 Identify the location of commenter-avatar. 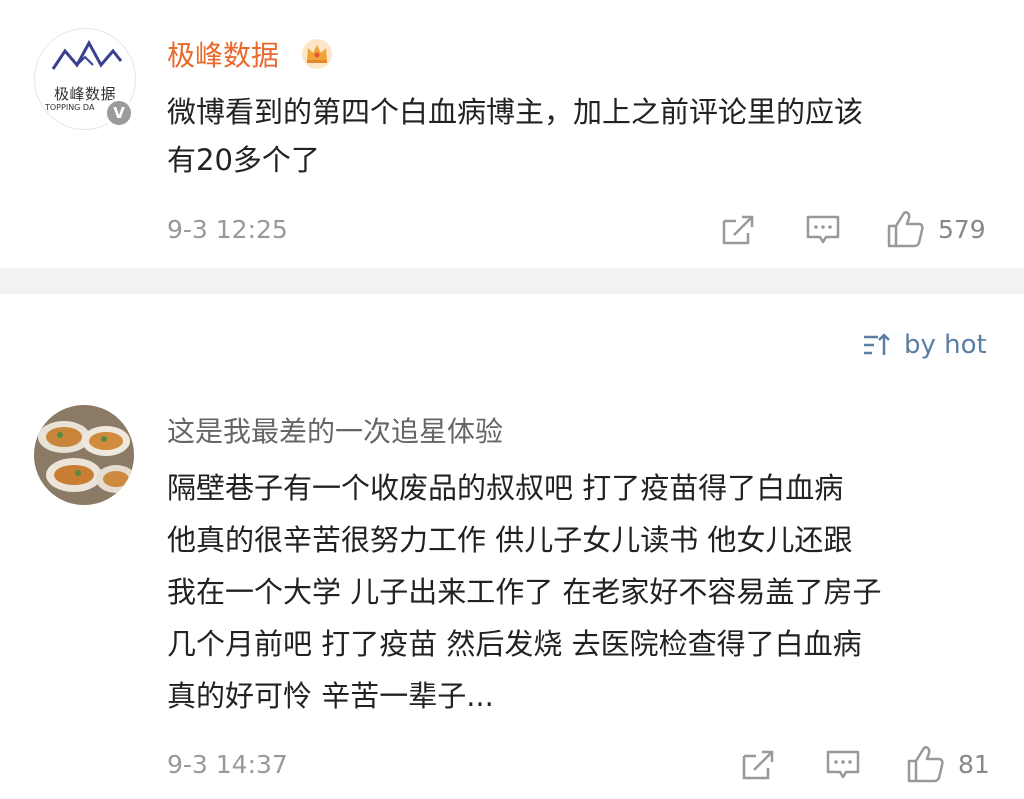
(84, 455).